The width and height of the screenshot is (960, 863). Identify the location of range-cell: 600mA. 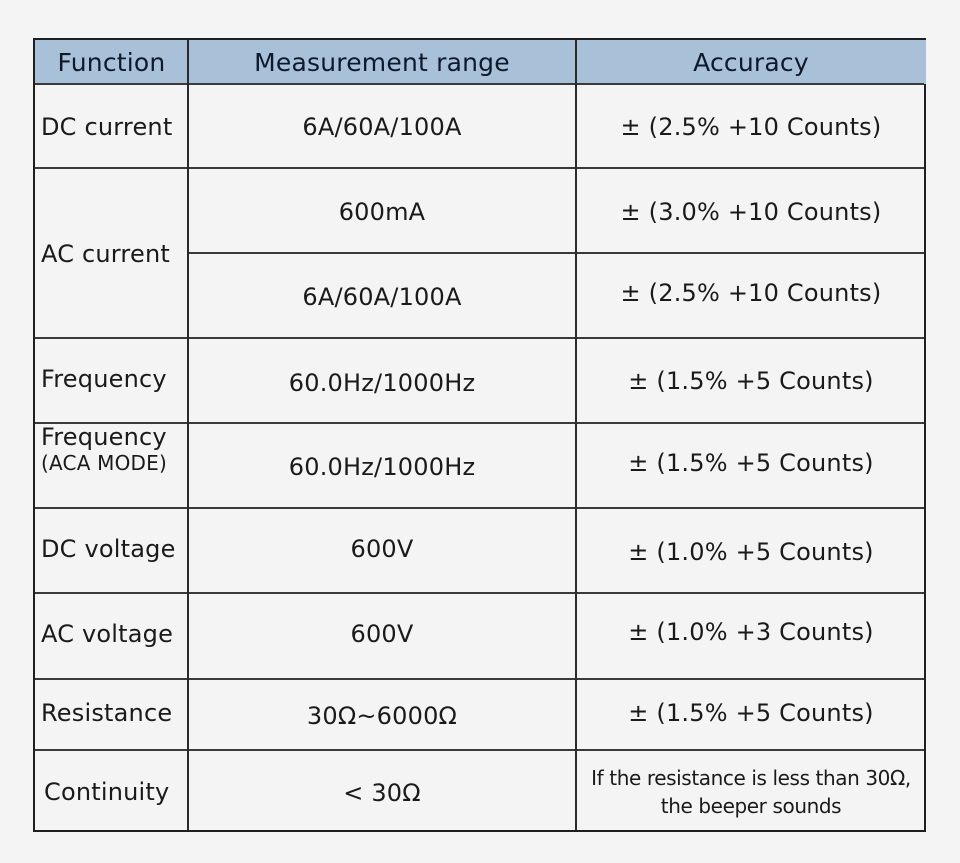
(382, 211).